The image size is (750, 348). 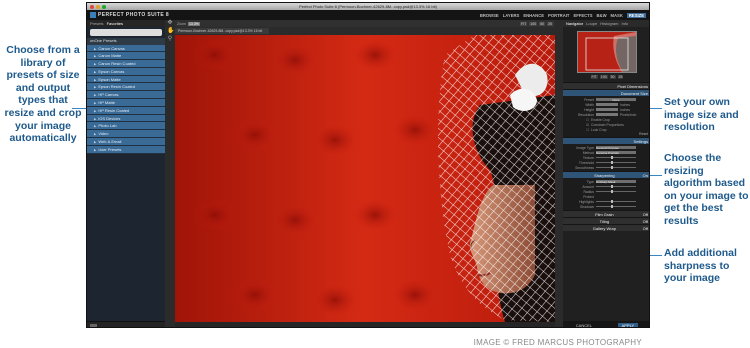 I want to click on section-sharpening-label: Sharpening, so click(x=604, y=175).